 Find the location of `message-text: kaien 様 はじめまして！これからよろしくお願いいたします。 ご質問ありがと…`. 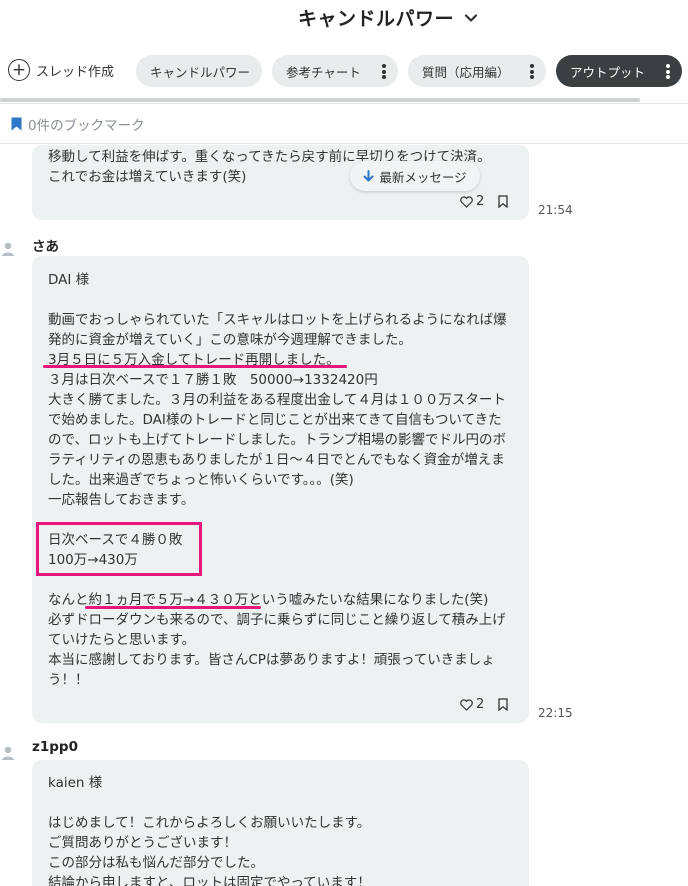

message-text: kaien 様 はじめまして！これからよろしくお願いいたします。 ご質問ありがと… is located at coordinates (209, 830).